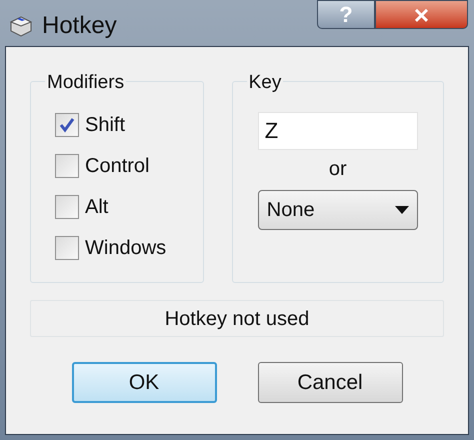  What do you see at coordinates (338, 210) in the screenshot?
I see `key-dropdown: None` at bounding box center [338, 210].